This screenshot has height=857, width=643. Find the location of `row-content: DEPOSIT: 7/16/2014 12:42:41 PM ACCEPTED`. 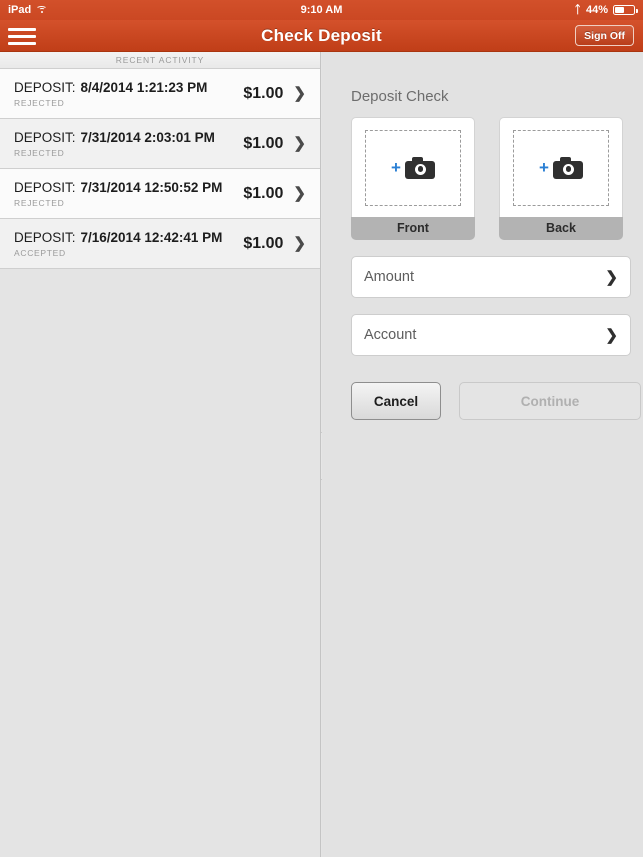

row-content: DEPOSIT: 7/16/2014 12:42:41 PM ACCEPTED is located at coordinates (128, 244).